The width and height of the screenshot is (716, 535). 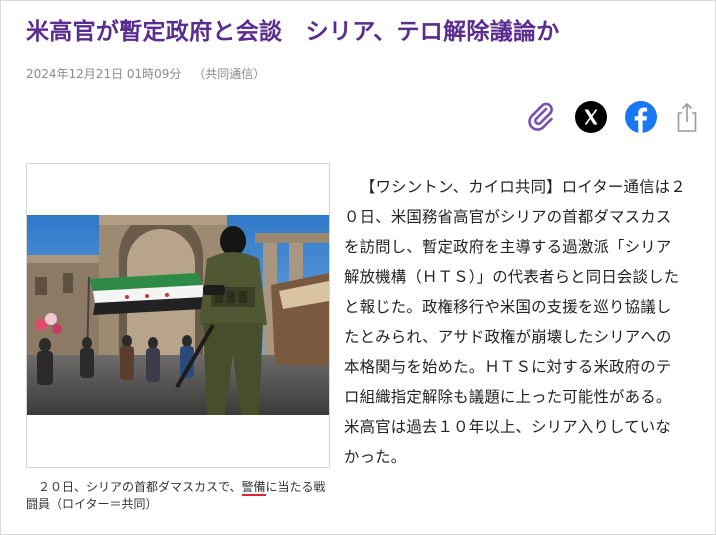 I want to click on facebook-icon, so click(x=641, y=117).